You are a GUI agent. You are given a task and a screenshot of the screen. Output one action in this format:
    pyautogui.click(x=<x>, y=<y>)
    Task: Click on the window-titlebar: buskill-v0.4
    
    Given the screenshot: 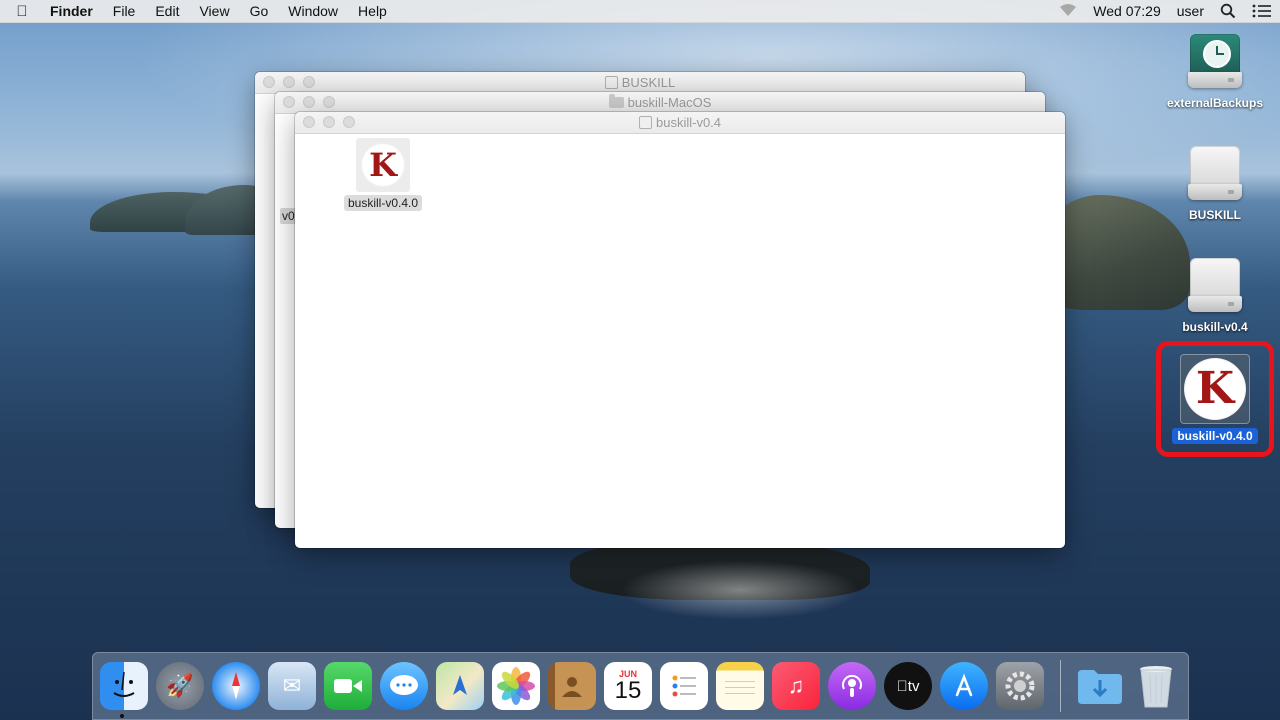 What is the action you would take?
    pyautogui.click(x=680, y=123)
    